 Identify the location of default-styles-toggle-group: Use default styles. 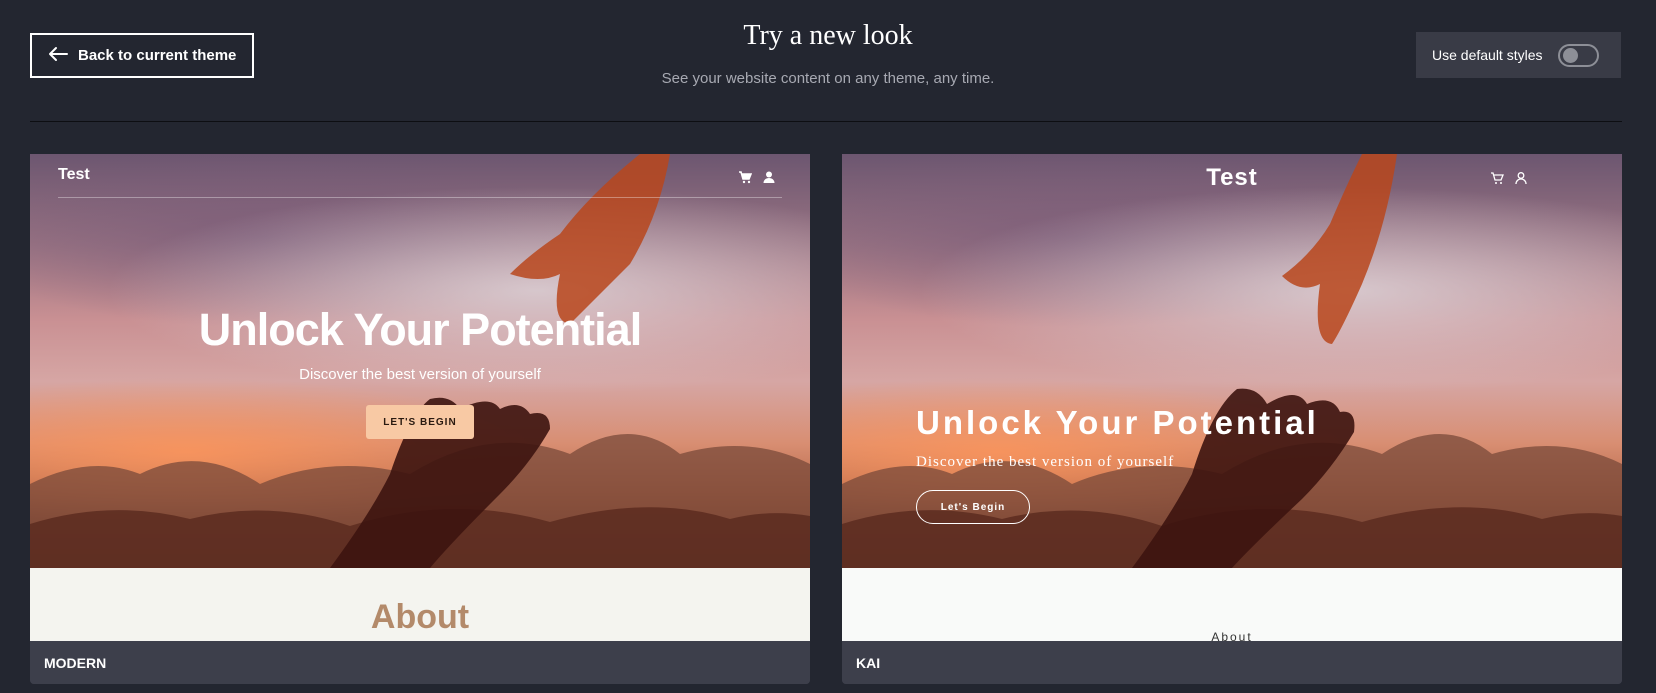
(1518, 55).